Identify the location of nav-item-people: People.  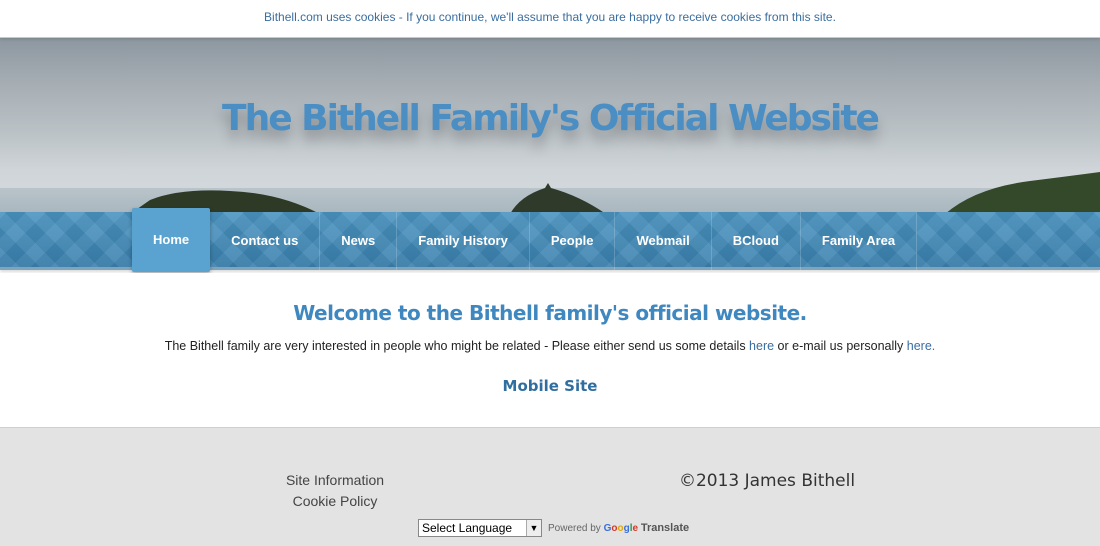
(573, 241).